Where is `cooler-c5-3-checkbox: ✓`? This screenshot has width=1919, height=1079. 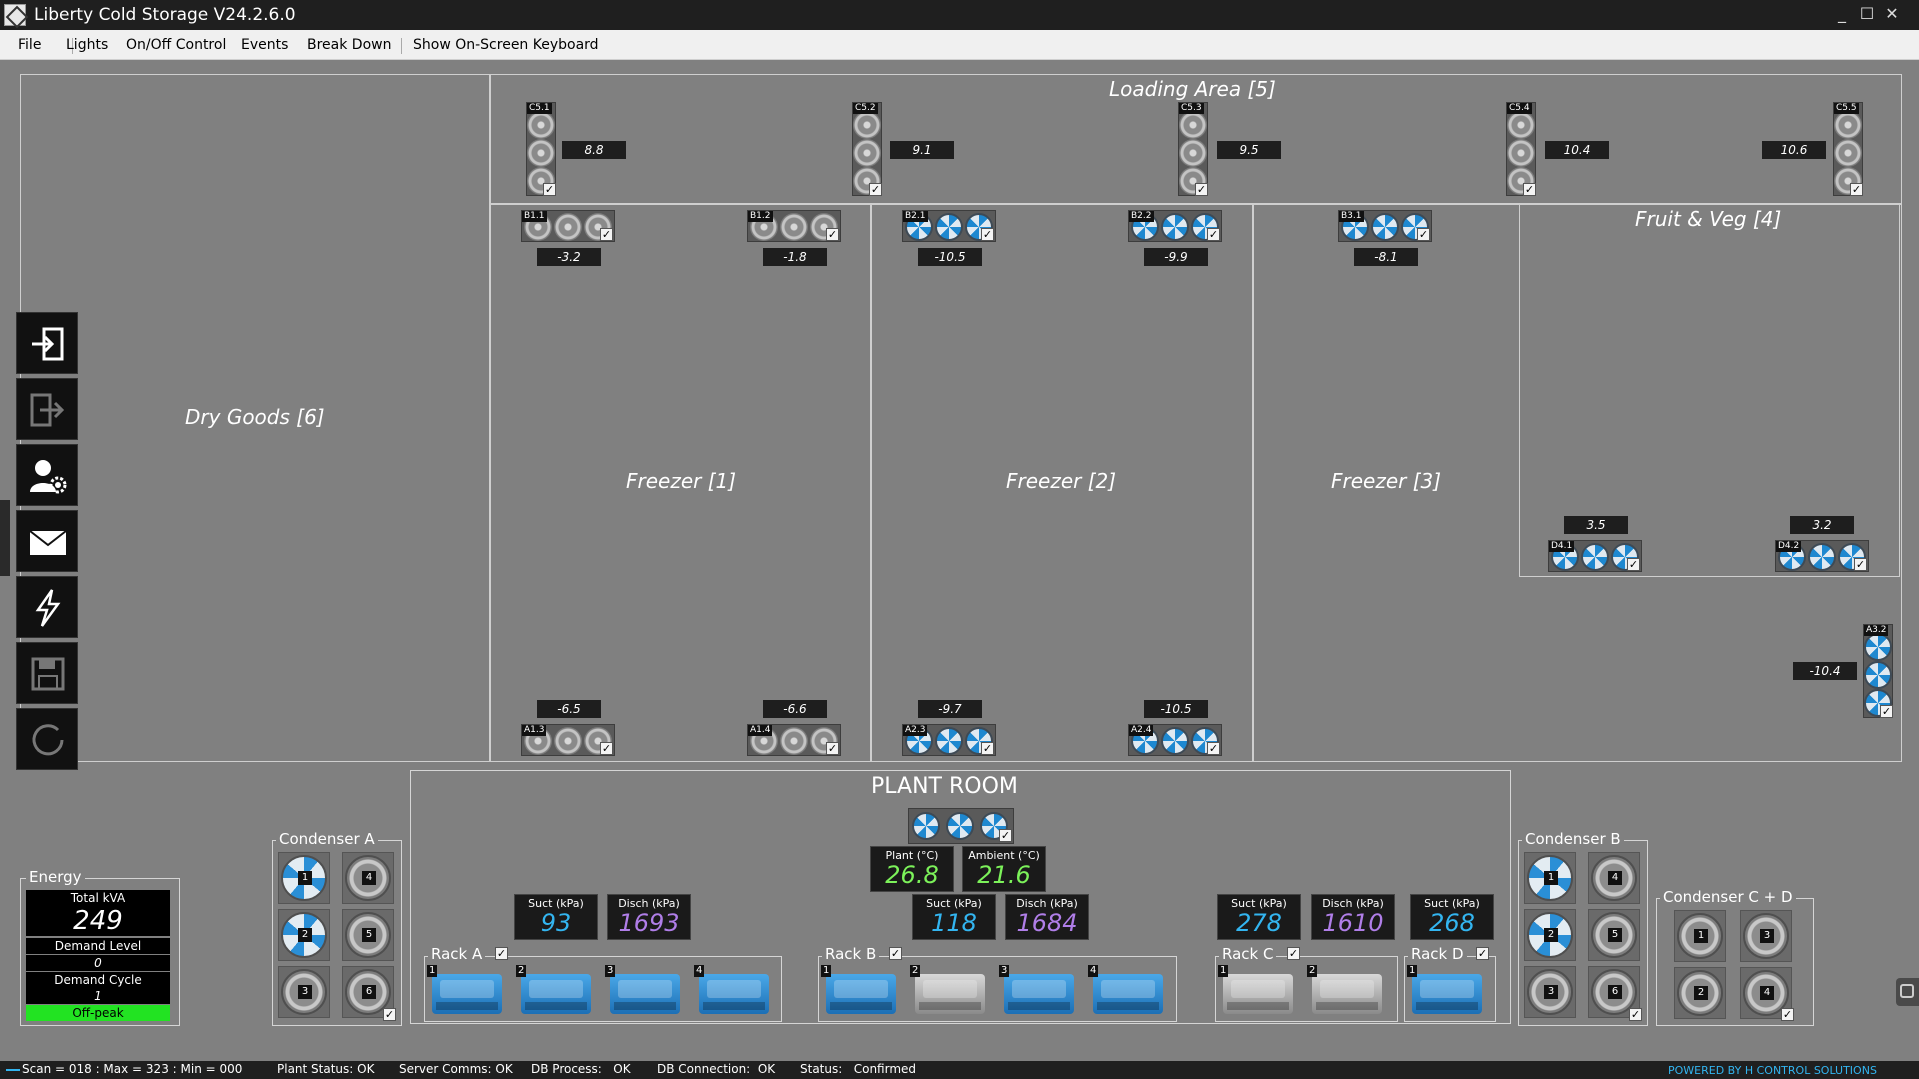 cooler-c5-3-checkbox: ✓ is located at coordinates (1201, 189).